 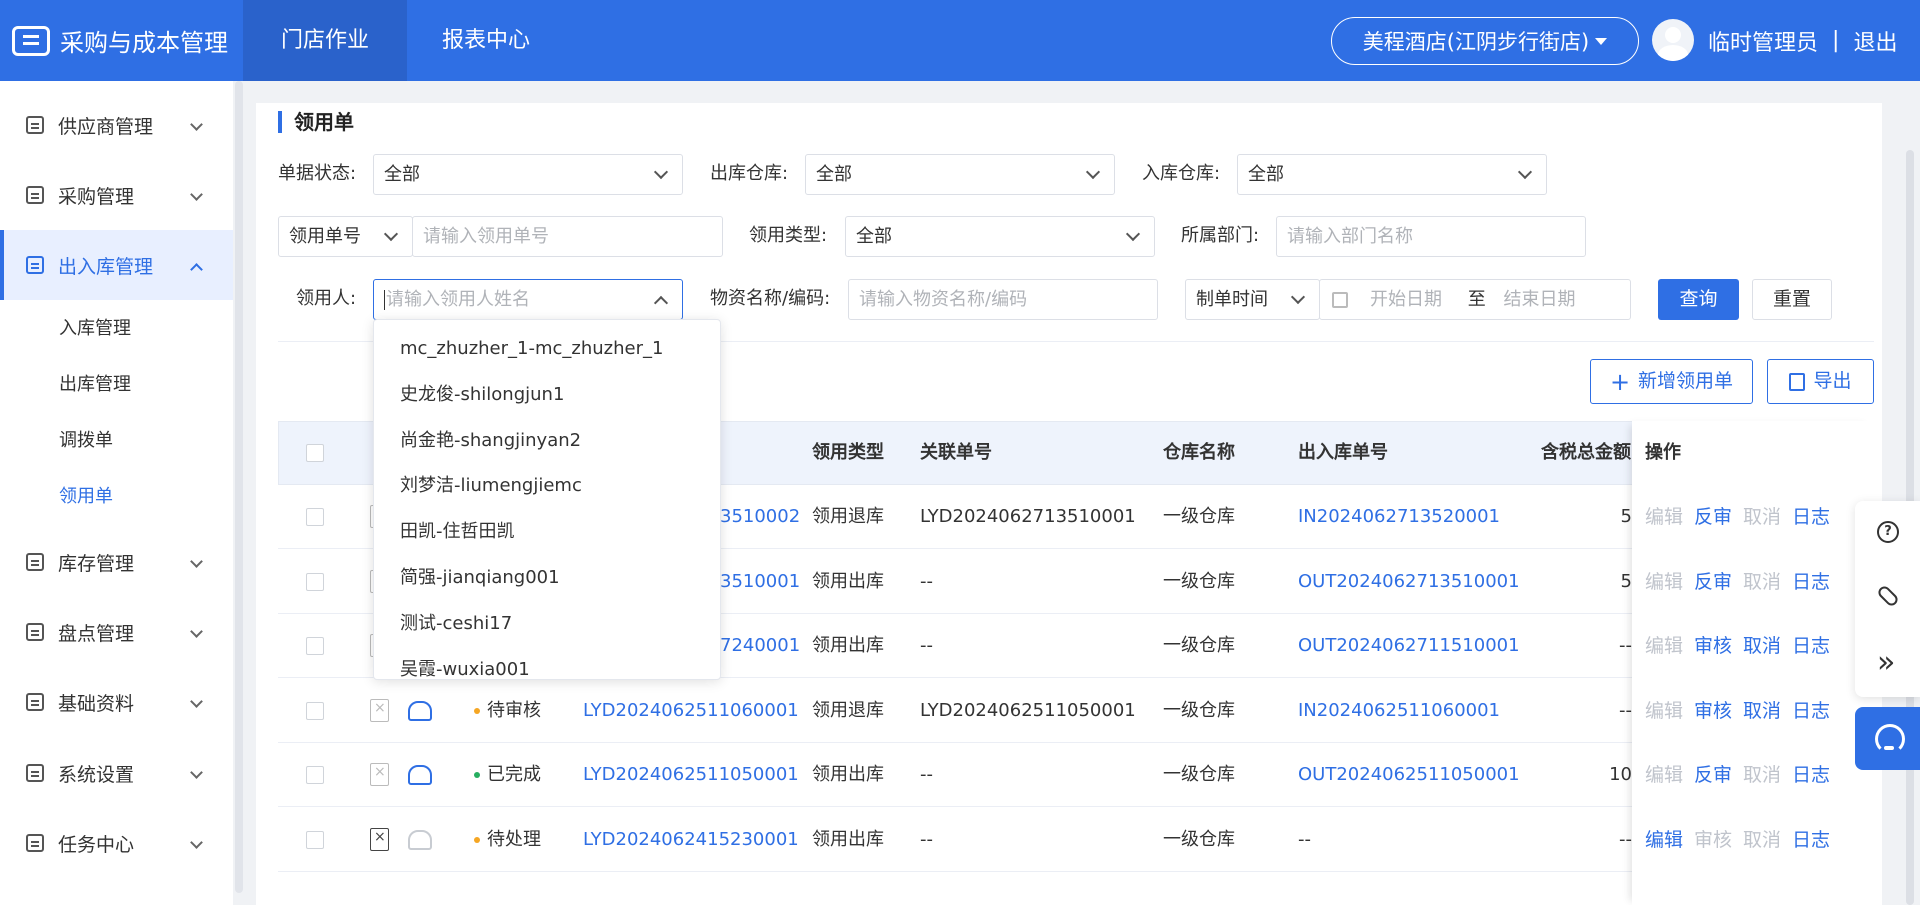 I want to click on type-select: 全部, so click(x=1000, y=236).